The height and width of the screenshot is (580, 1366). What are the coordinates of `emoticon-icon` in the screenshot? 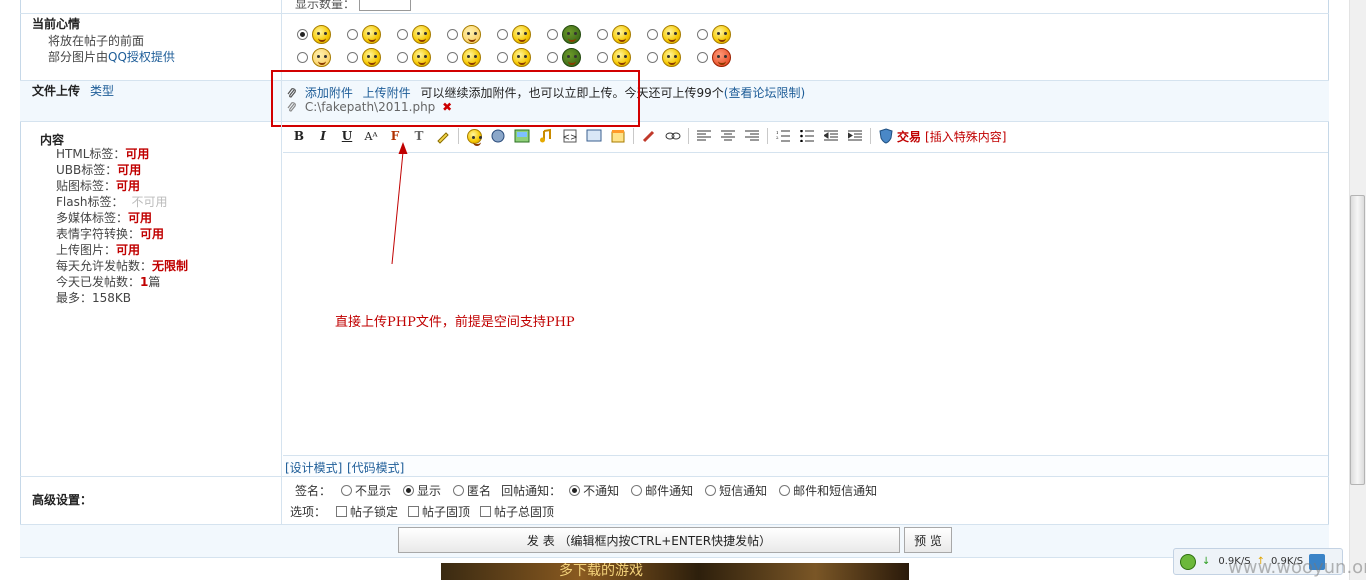 It's located at (474, 136).